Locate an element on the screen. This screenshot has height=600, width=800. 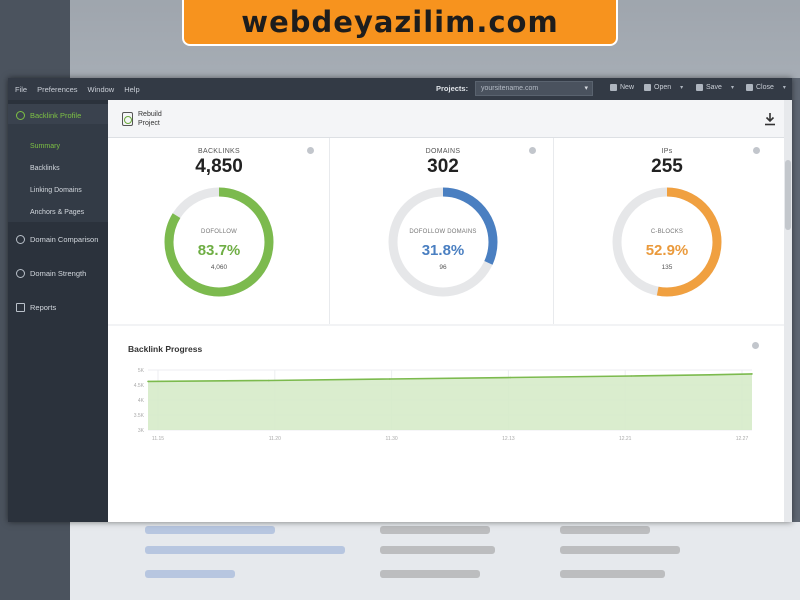
compare-icon is located at coordinates (20, 239).